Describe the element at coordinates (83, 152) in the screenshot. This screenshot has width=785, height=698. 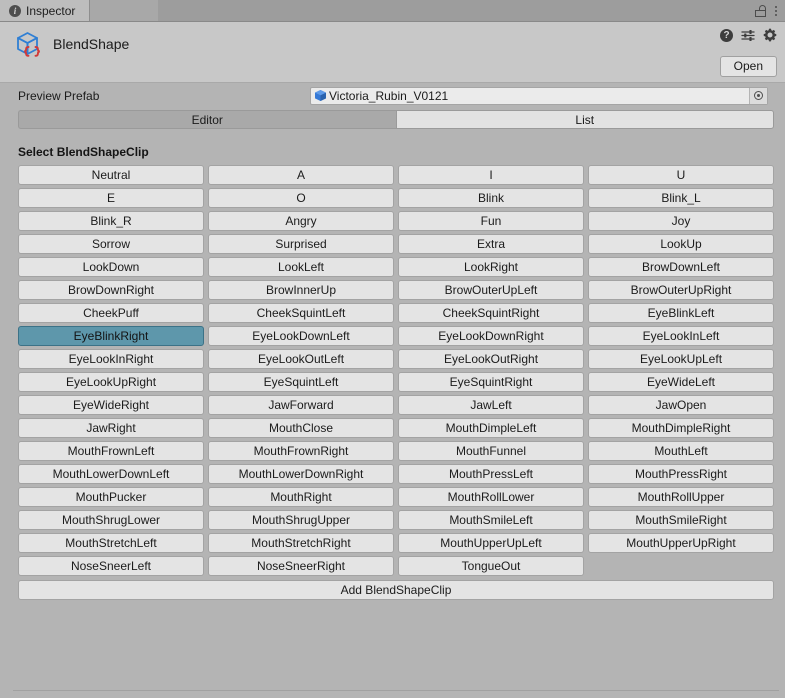
I see `section-title-select-blendshapeclip: Select BlendShapeClip` at that location.